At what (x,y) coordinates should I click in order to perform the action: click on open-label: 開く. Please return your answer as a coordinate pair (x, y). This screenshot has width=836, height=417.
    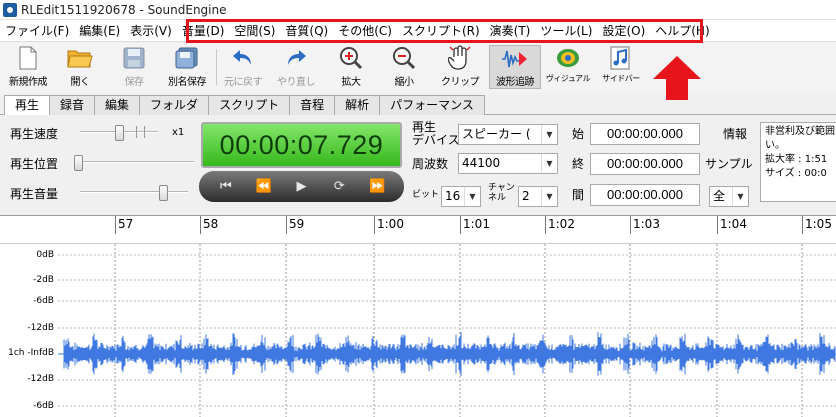
    Looking at the image, I should click on (80, 82).